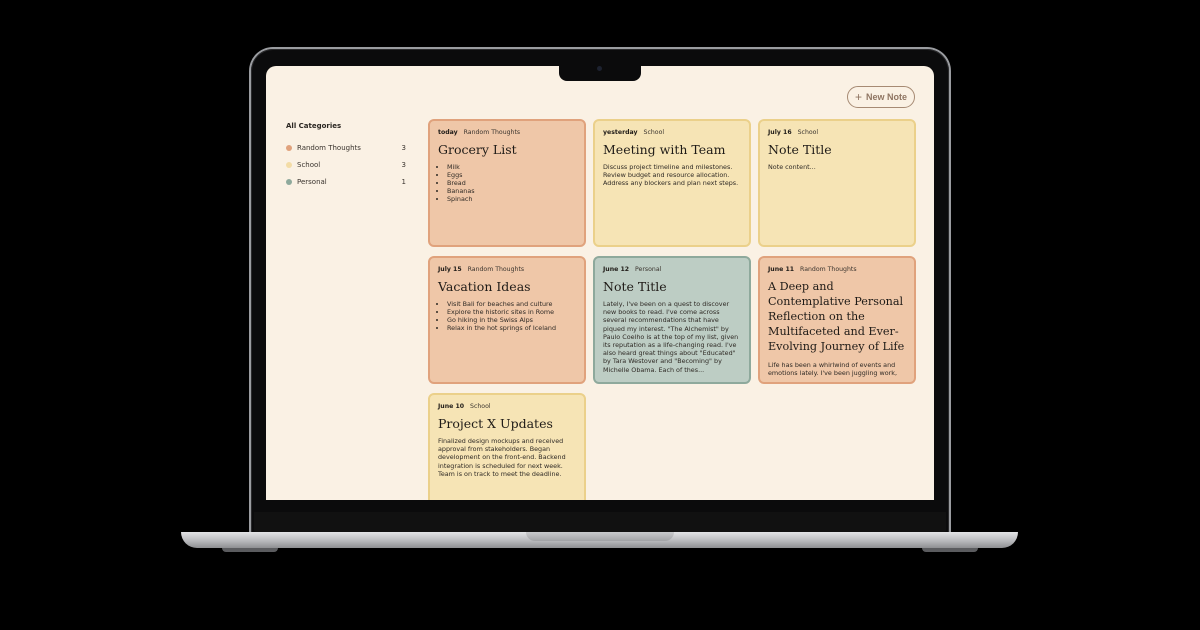 The width and height of the screenshot is (1200, 630). Describe the element at coordinates (616, 269) in the screenshot. I see `note-date: June 12` at that location.